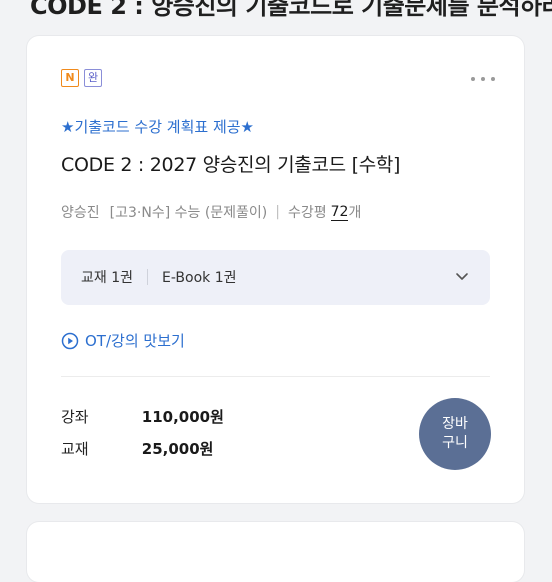 Image resolution: width=552 pixels, height=582 pixels. I want to click on promo-text: ★기출코드 수강 계획표 제공★, so click(157, 127).